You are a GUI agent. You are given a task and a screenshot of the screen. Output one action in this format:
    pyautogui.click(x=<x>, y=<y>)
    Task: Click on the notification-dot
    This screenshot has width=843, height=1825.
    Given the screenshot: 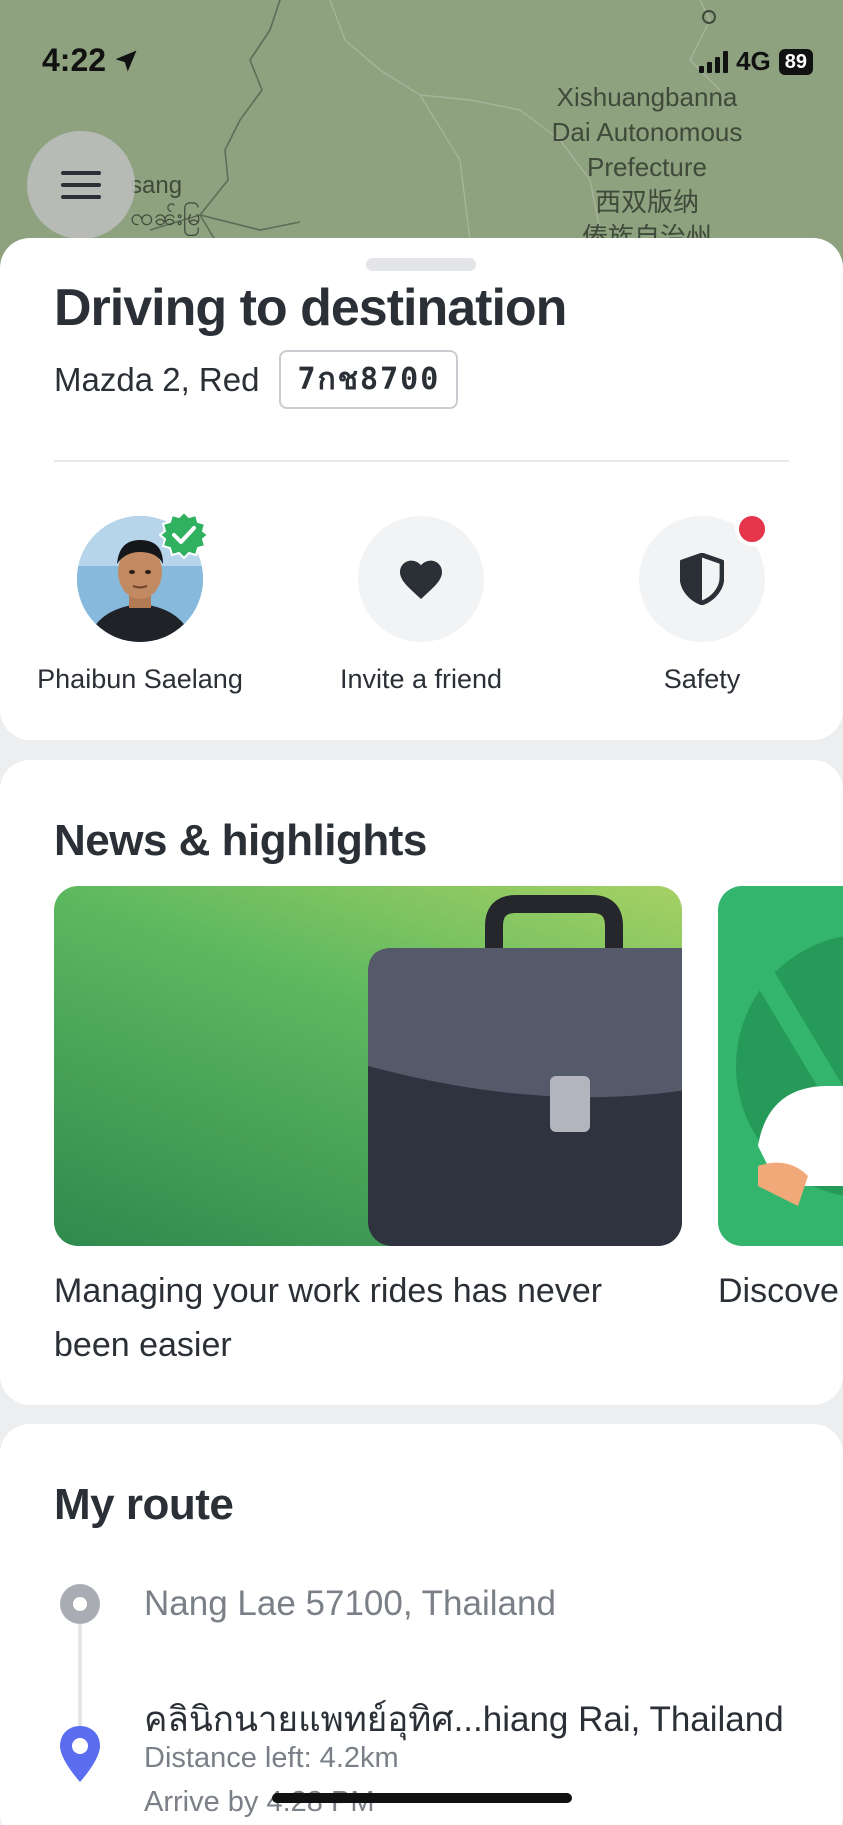 What is the action you would take?
    pyautogui.click(x=752, y=529)
    